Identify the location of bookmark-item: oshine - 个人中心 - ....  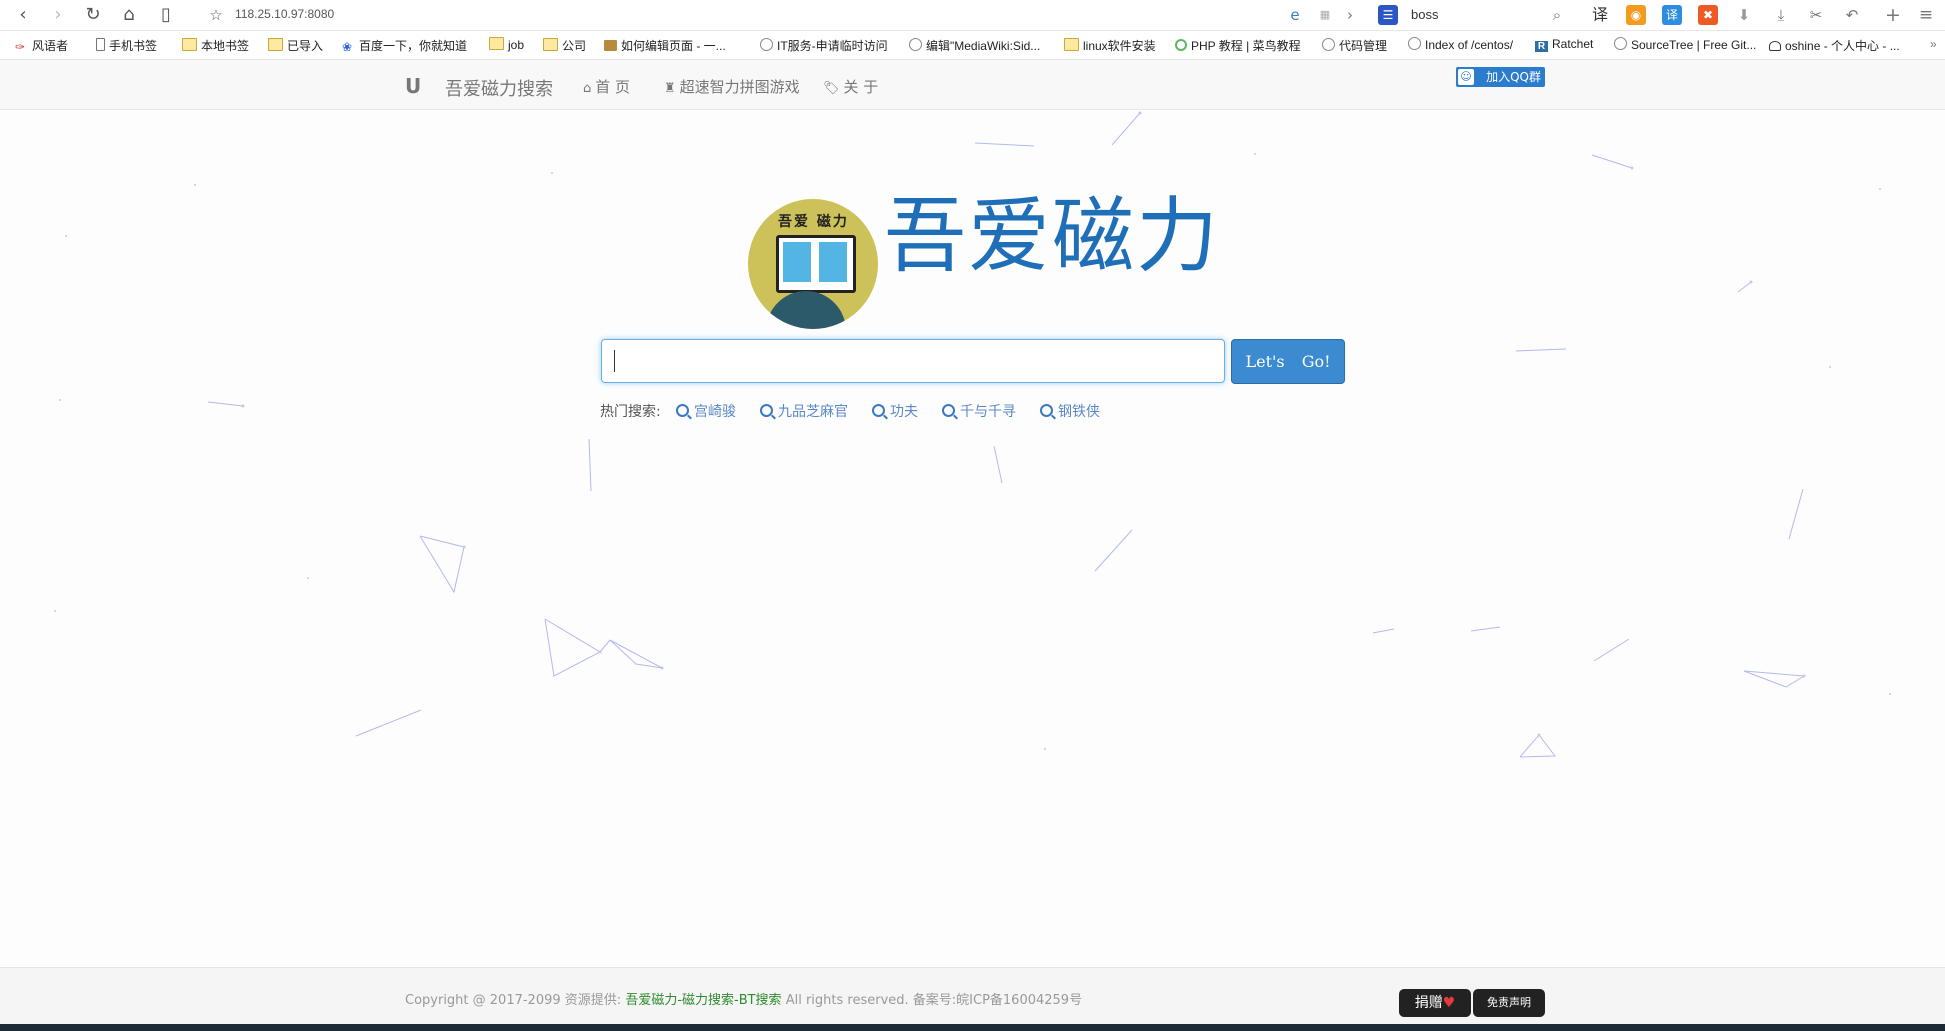
(1834, 45).